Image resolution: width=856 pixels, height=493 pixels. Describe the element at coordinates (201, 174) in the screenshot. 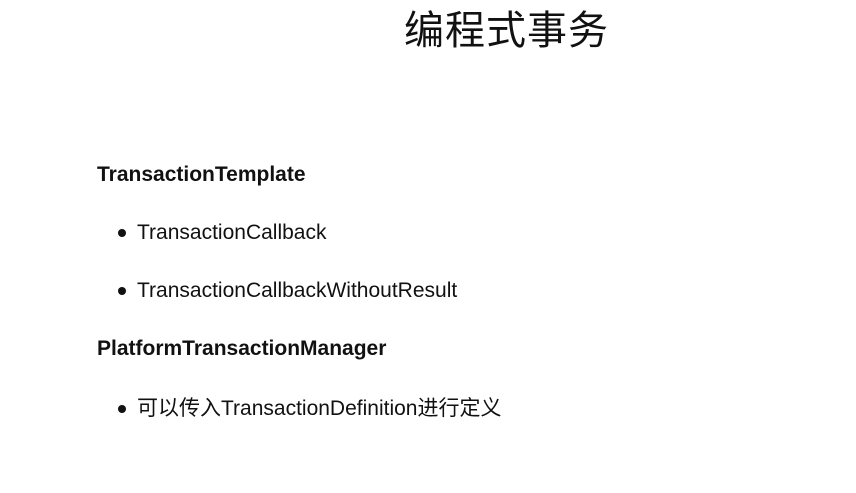

I see `section-heading-transaction-template: TransactionTemplate` at that location.